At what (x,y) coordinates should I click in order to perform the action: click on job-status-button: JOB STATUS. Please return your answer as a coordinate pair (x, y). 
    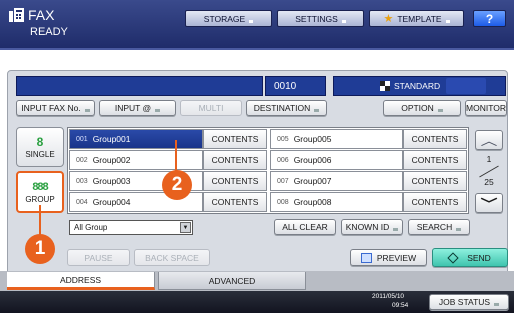
    Looking at the image, I should click on (469, 302).